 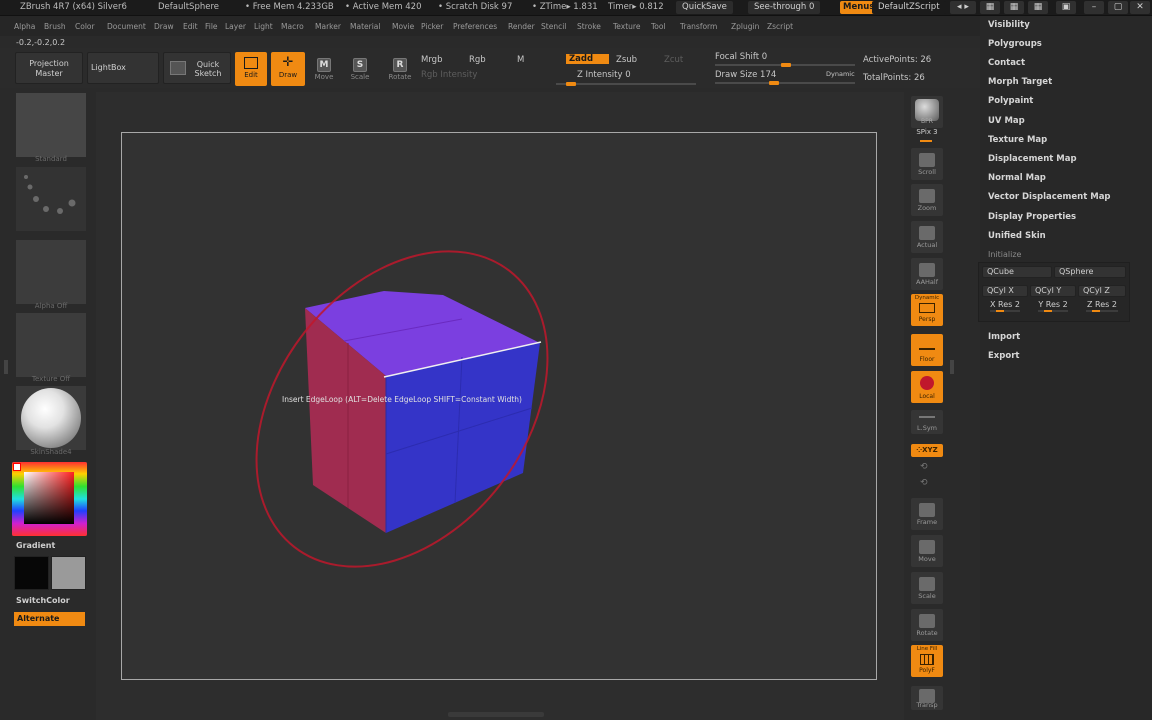 I want to click on menu-alpha: Alpha, so click(x=24, y=26).